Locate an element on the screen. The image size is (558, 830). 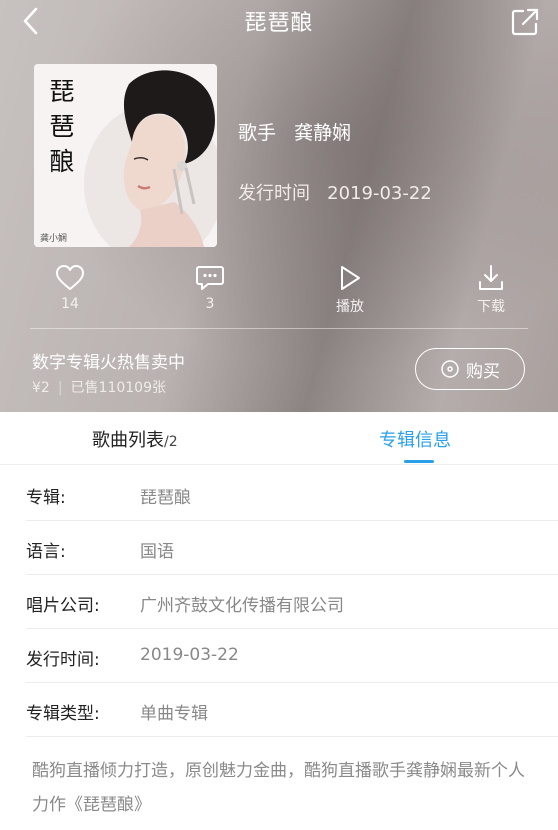
active-tab-indicator is located at coordinates (419, 461).